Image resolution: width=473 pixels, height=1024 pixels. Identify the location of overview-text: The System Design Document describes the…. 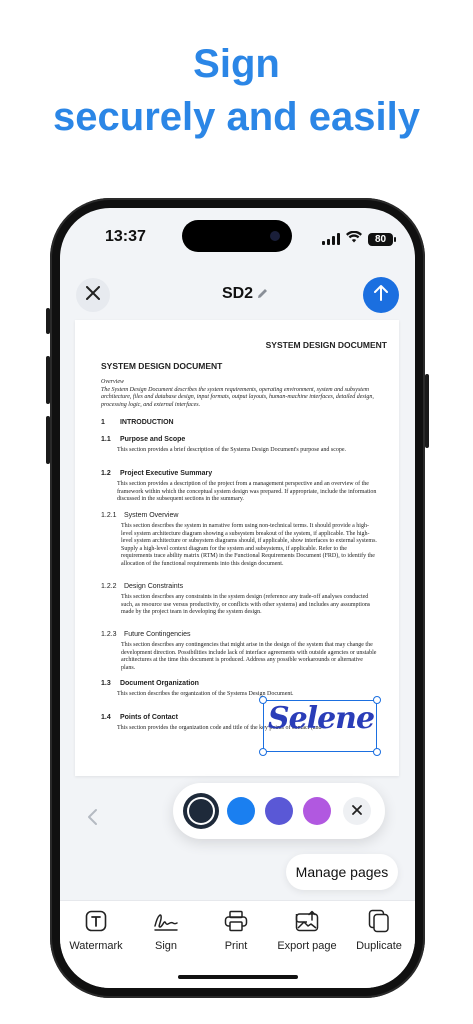
(237, 397).